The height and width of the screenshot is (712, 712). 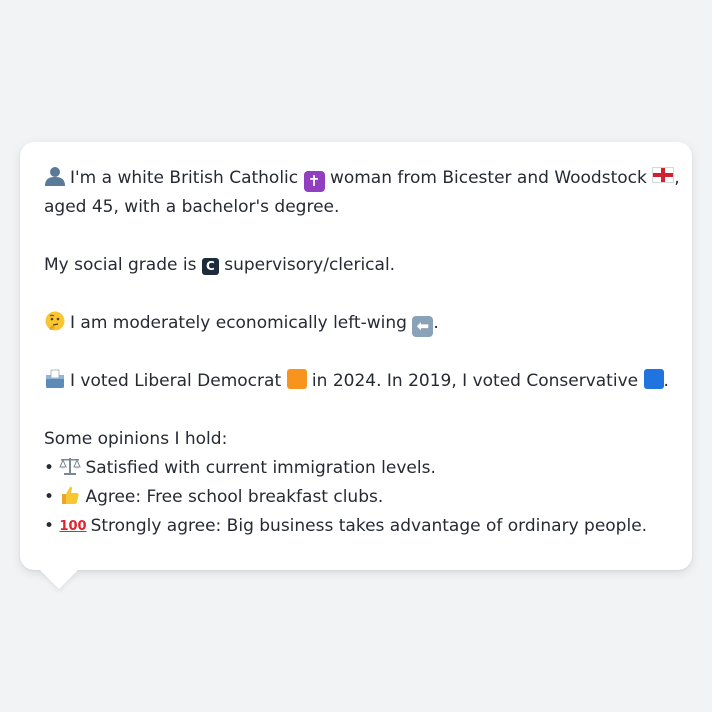 I want to click on social-grade-badge: C, so click(x=210, y=266).